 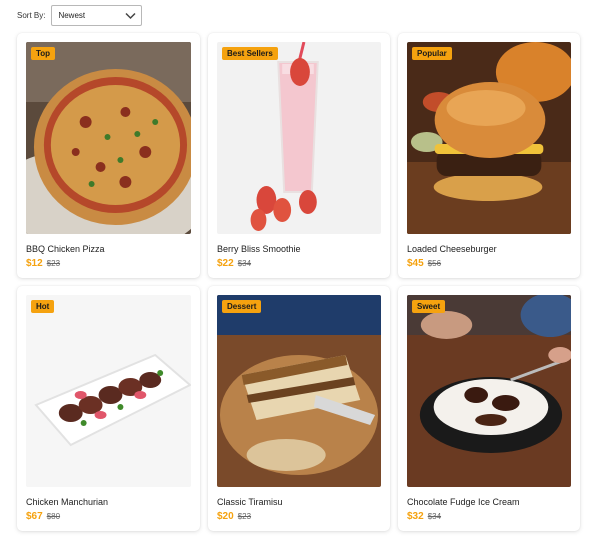 What do you see at coordinates (43, 306) in the screenshot?
I see `product-badge: Hot` at bounding box center [43, 306].